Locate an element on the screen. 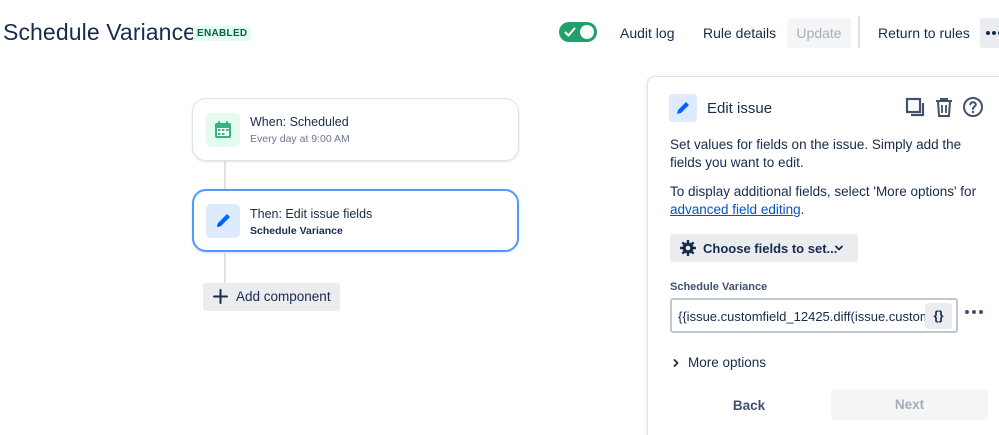  trigger-node: When: Scheduled Every day at 9:00 AM is located at coordinates (355, 129).